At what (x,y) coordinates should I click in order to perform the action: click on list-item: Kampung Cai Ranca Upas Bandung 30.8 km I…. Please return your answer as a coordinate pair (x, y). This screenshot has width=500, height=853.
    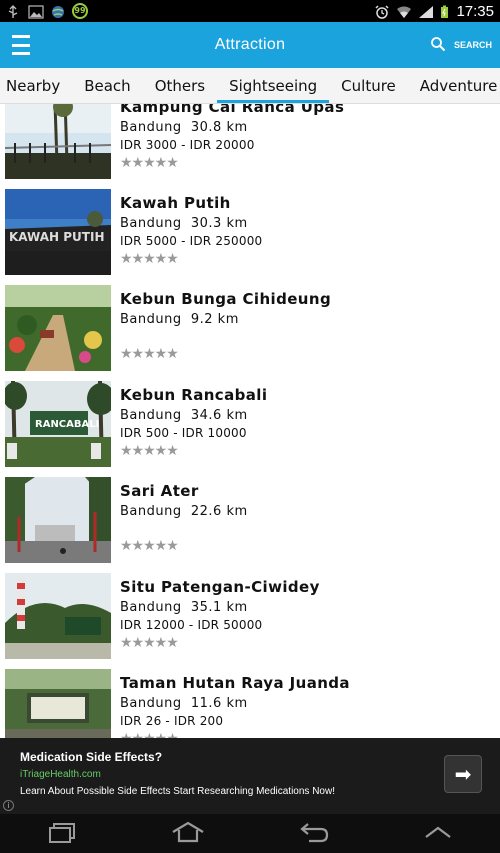
    Looking at the image, I should click on (250, 145).